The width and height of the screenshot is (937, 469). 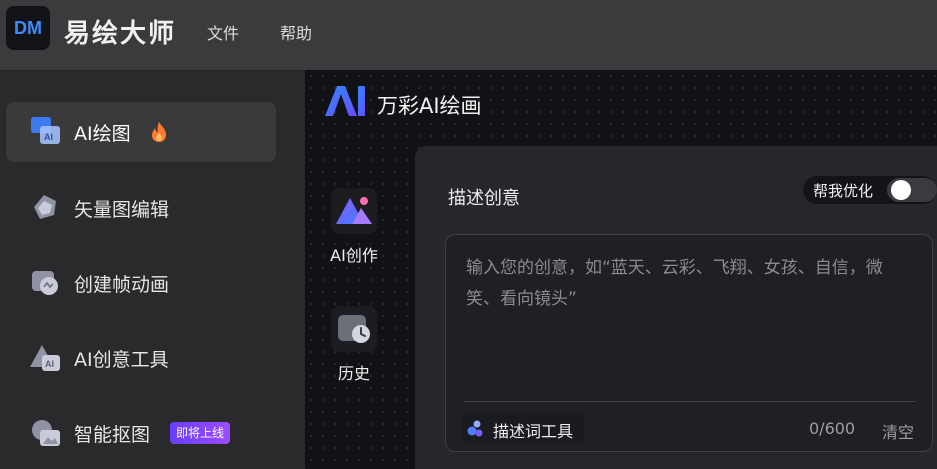 I want to click on app-title: 易绘大师, so click(x=120, y=34).